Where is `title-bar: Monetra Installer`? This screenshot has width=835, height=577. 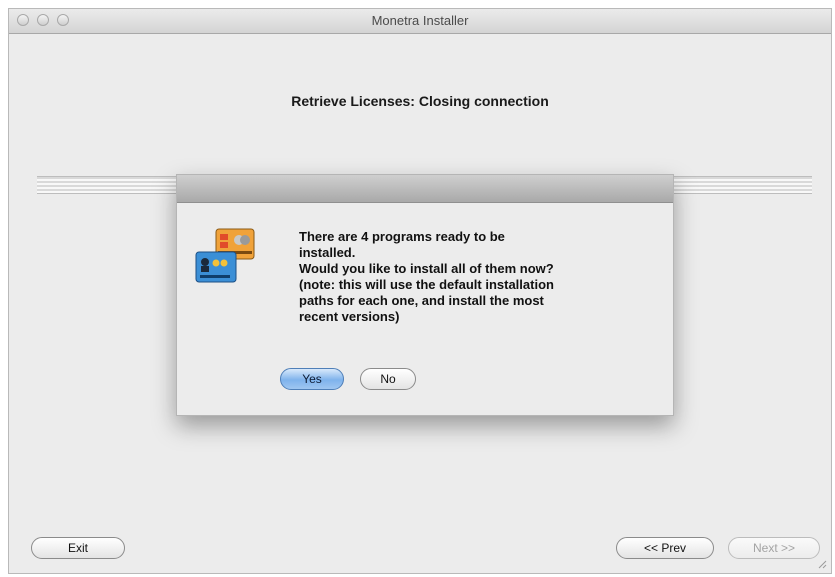 title-bar: Monetra Installer is located at coordinates (420, 21).